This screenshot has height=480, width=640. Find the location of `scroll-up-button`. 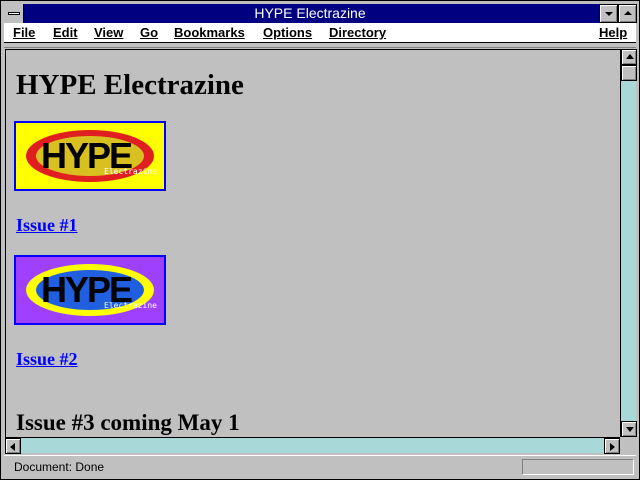

scroll-up-button is located at coordinates (629, 57).